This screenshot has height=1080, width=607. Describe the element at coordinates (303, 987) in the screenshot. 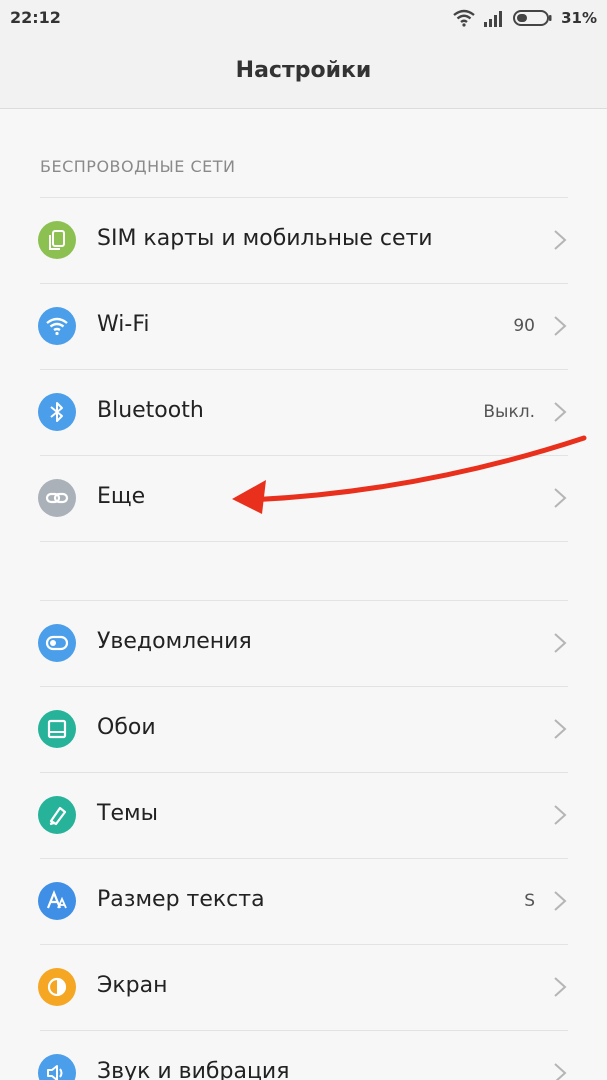

I see `settings-item-display: Экран` at that location.